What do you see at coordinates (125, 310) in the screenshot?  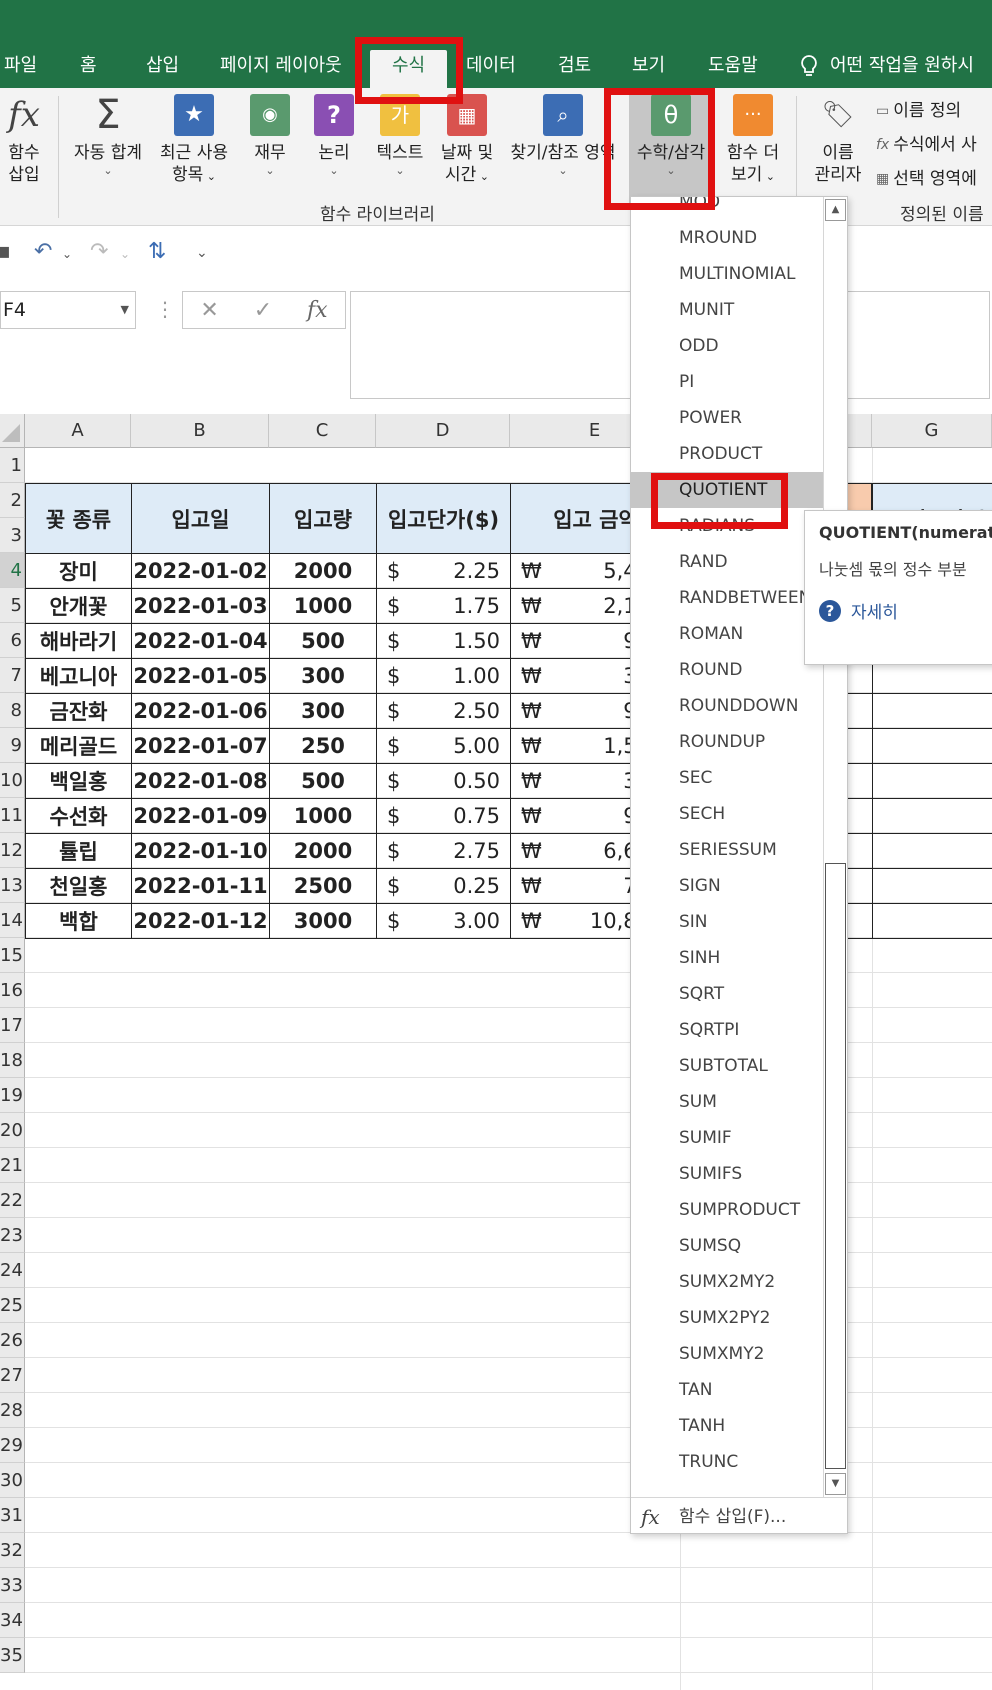 I see `chevron-down-icon: ▼` at bounding box center [125, 310].